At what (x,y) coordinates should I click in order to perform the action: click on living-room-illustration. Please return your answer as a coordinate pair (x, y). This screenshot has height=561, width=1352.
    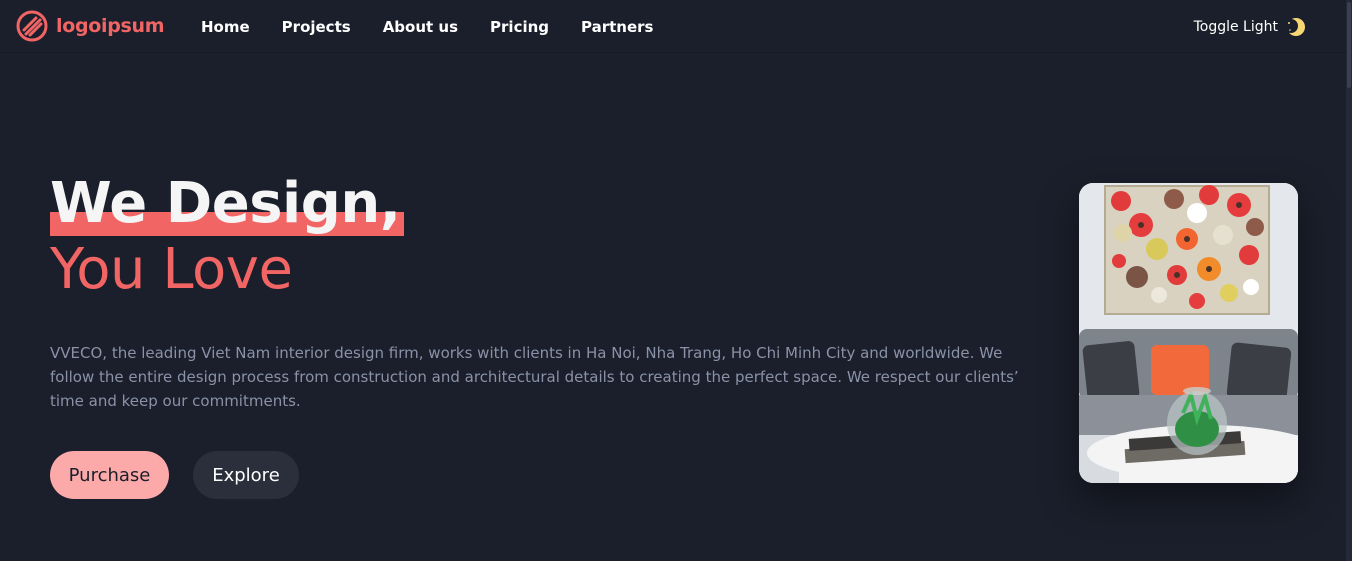
    Looking at the image, I should click on (1188, 333).